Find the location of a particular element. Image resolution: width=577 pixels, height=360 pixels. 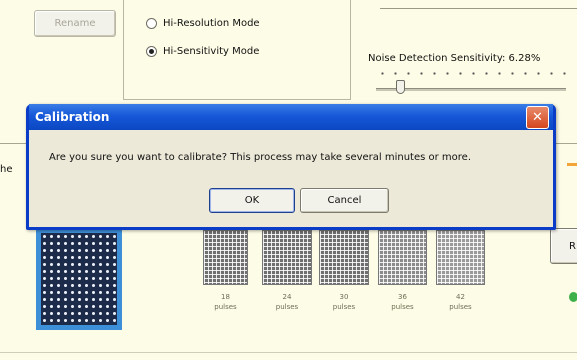

rename-button: Rename is located at coordinates (75, 23).